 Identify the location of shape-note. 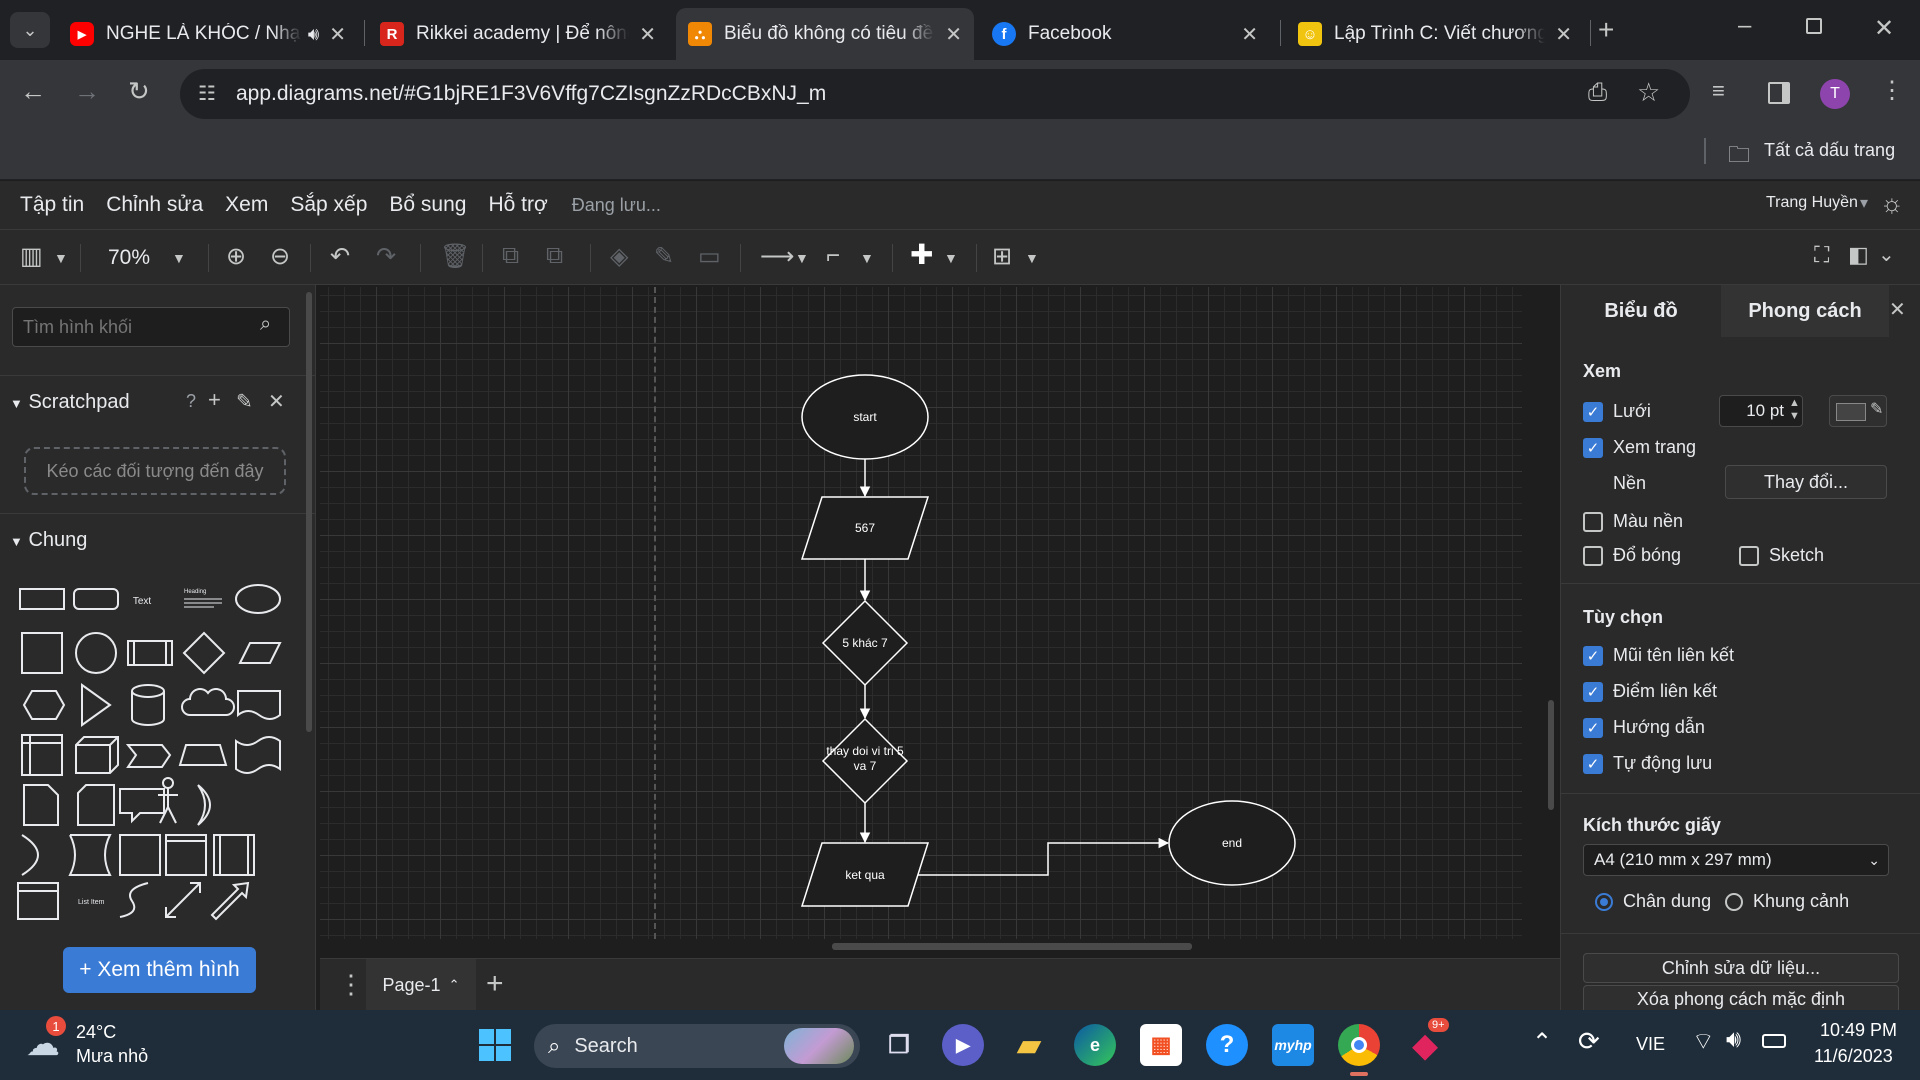
(41, 805).